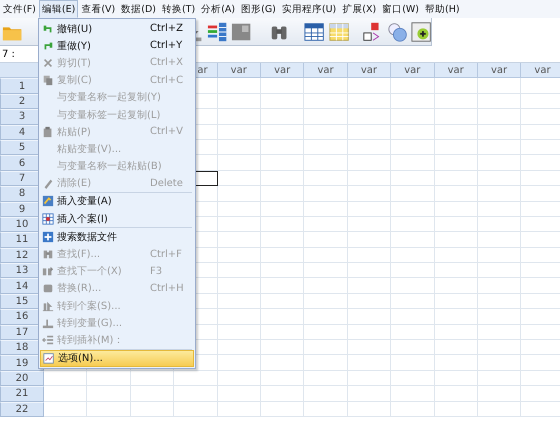  What do you see at coordinates (19, 9) in the screenshot?
I see `menu-item: 文件(F)` at bounding box center [19, 9].